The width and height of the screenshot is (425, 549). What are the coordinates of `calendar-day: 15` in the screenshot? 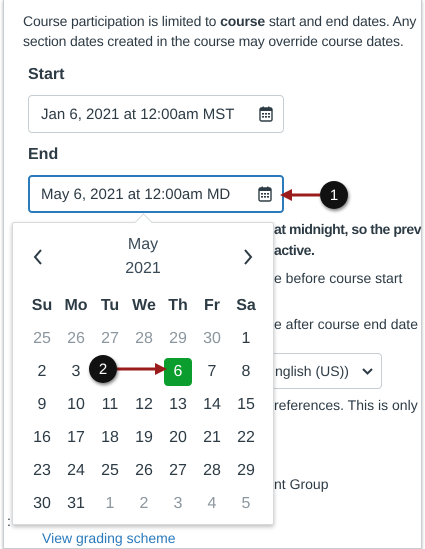 It's located at (246, 404).